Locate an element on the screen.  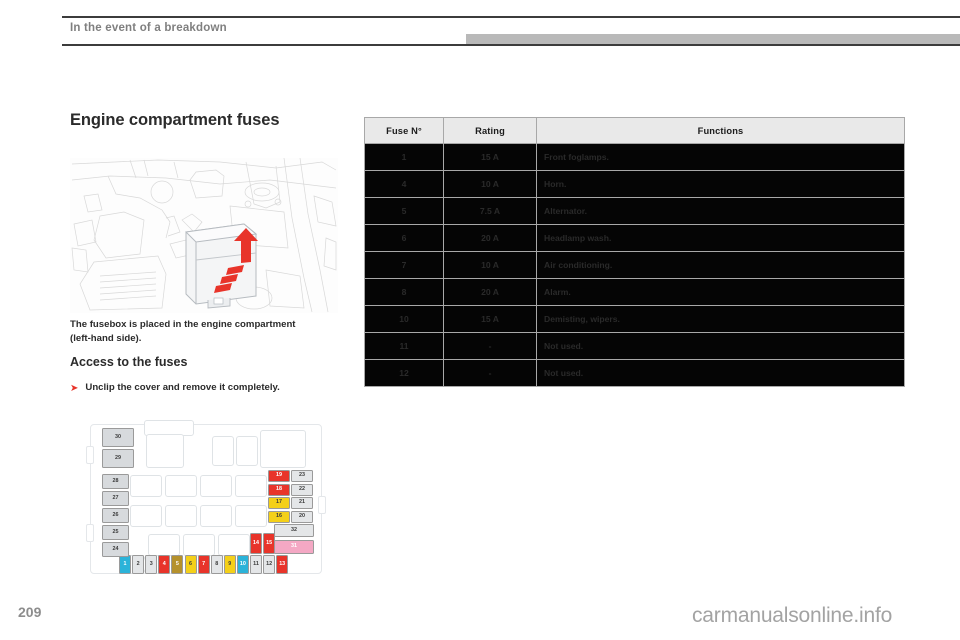
fuse-chip-25: 25 is located at coordinates (115, 532).